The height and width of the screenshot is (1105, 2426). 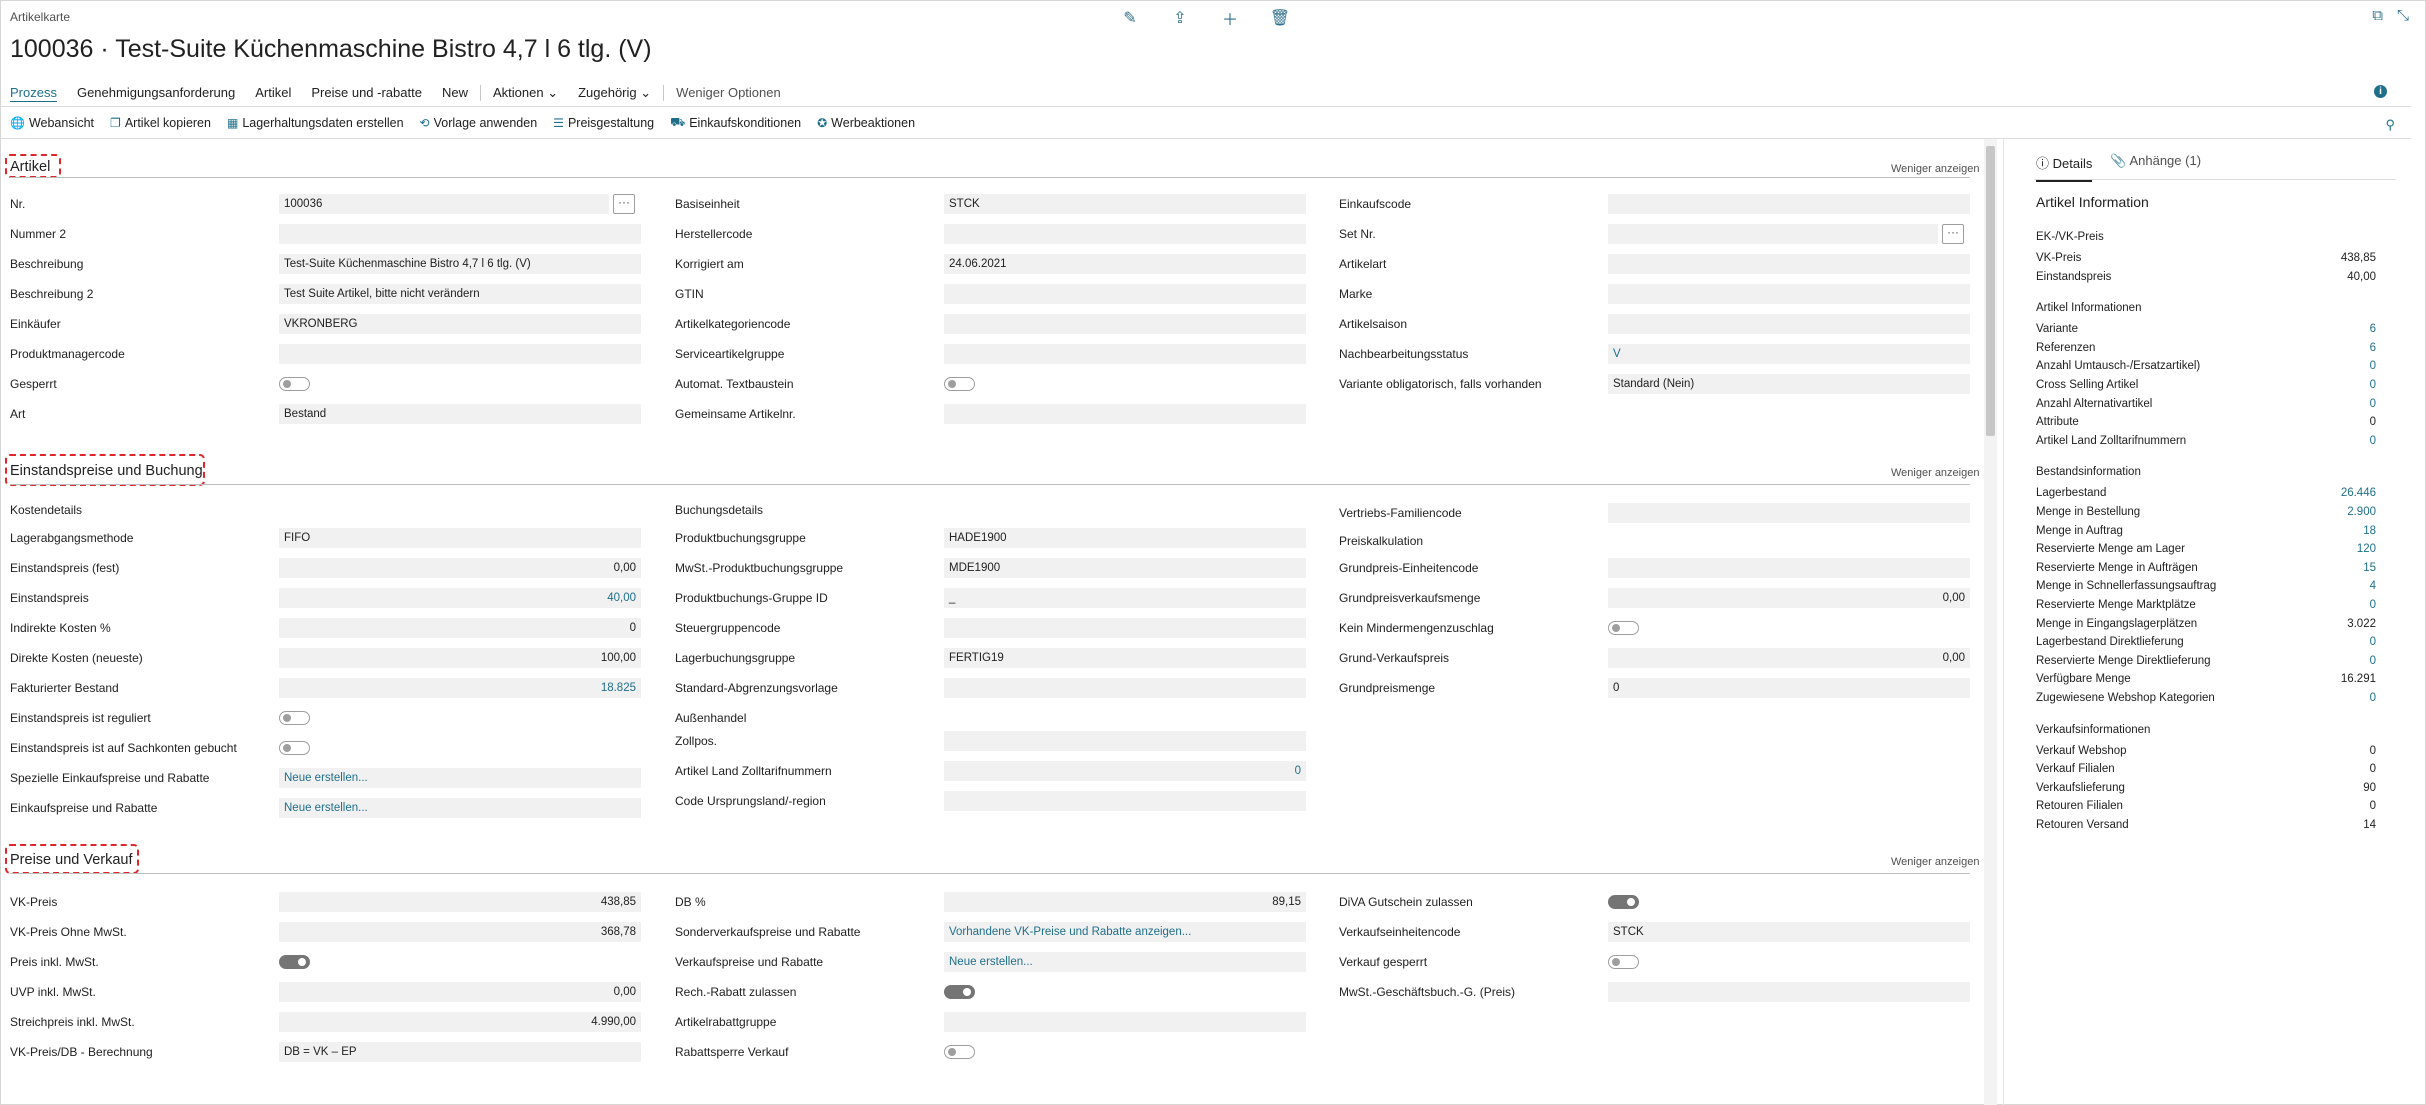 What do you see at coordinates (1180, 18) in the screenshot?
I see `share-icon: ⇪` at bounding box center [1180, 18].